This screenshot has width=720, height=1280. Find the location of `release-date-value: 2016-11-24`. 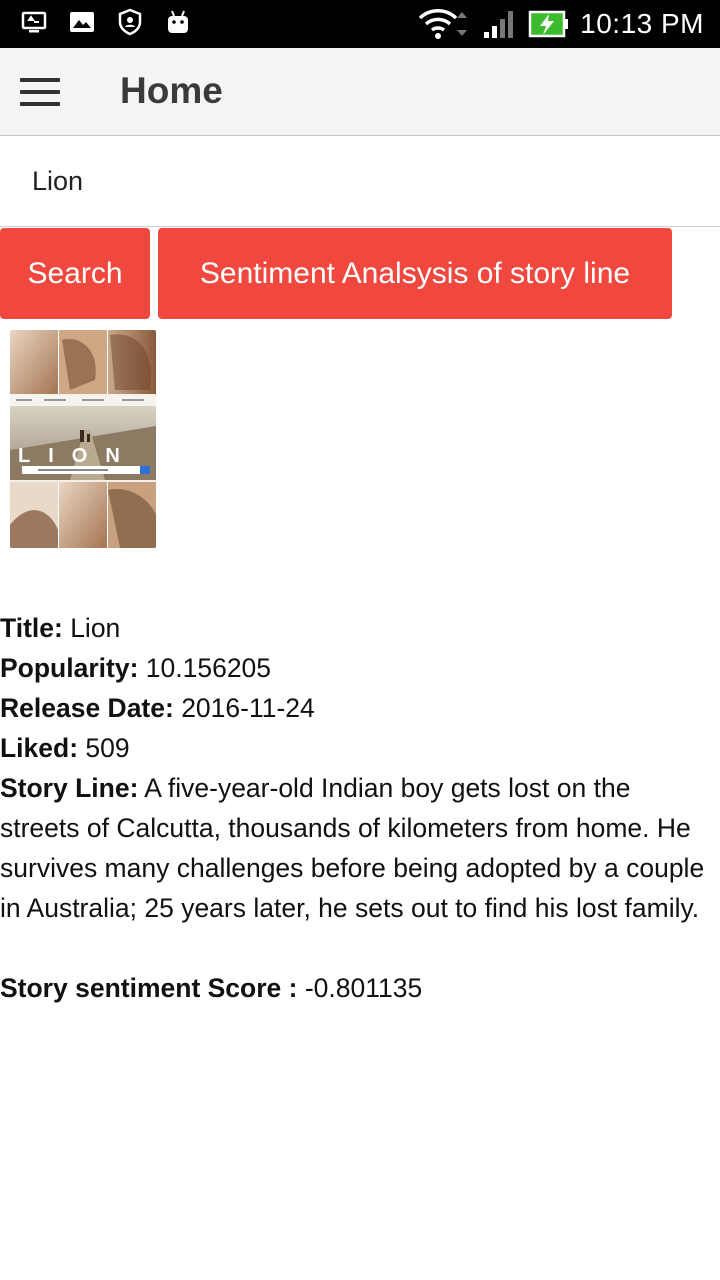

release-date-value: 2016-11-24 is located at coordinates (244, 708).